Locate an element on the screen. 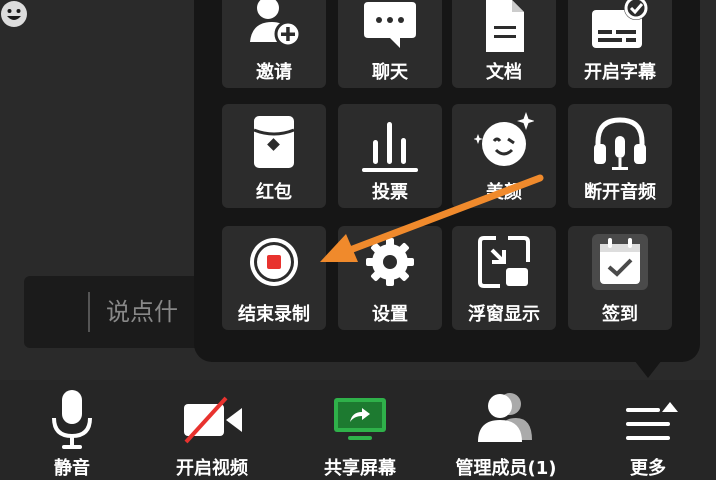 The width and height of the screenshot is (716, 480). invite-label: 邀请 is located at coordinates (274, 72).